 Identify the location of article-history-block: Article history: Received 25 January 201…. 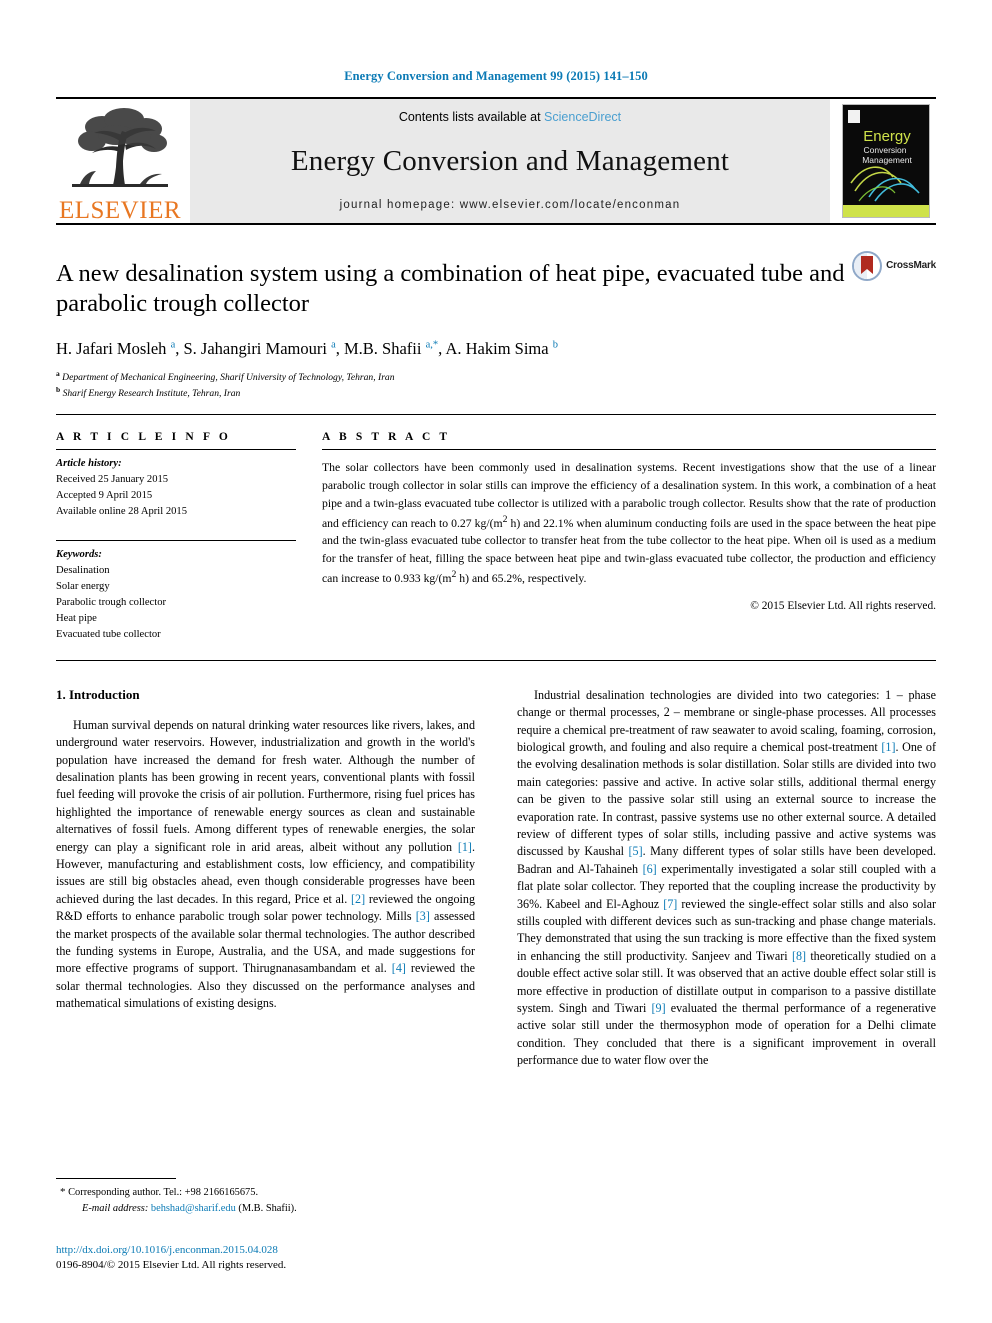
(176, 485).